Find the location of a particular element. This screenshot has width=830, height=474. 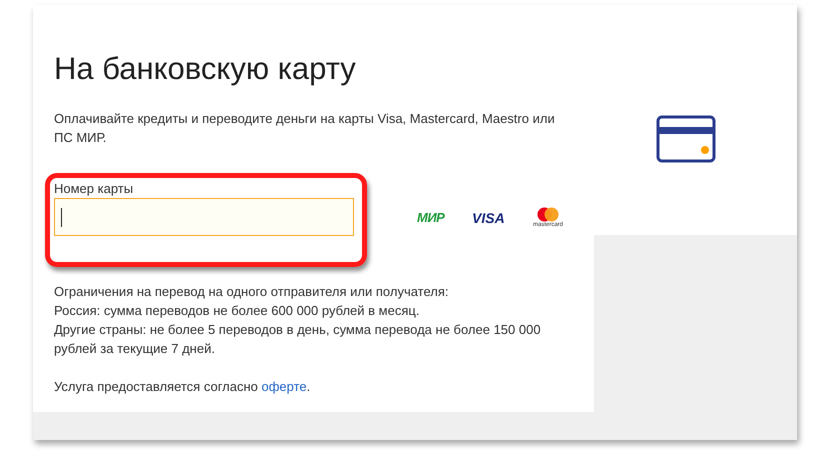

limit-text: Россия: сумма переводов не более 600 000 рублей в месяц. is located at coordinates (237, 311).